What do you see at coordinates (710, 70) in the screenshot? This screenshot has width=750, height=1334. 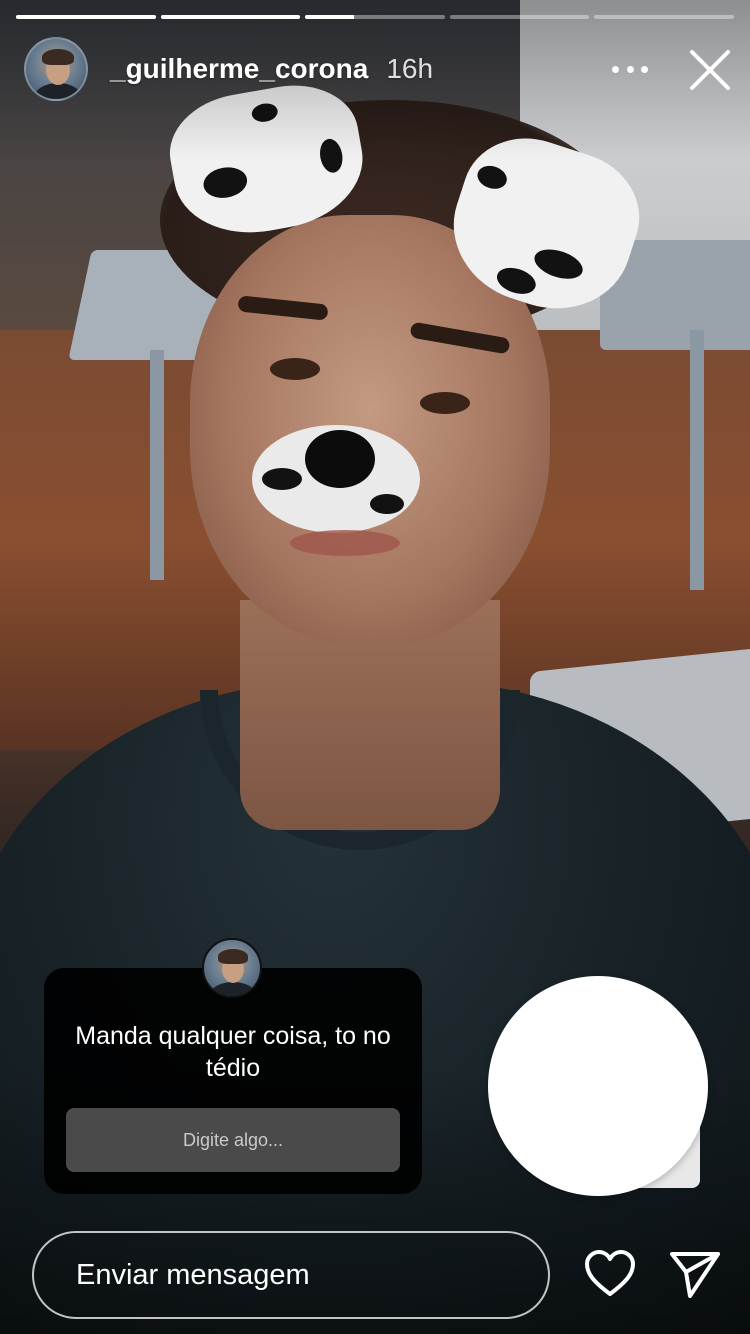 I see `close-icon` at bounding box center [710, 70].